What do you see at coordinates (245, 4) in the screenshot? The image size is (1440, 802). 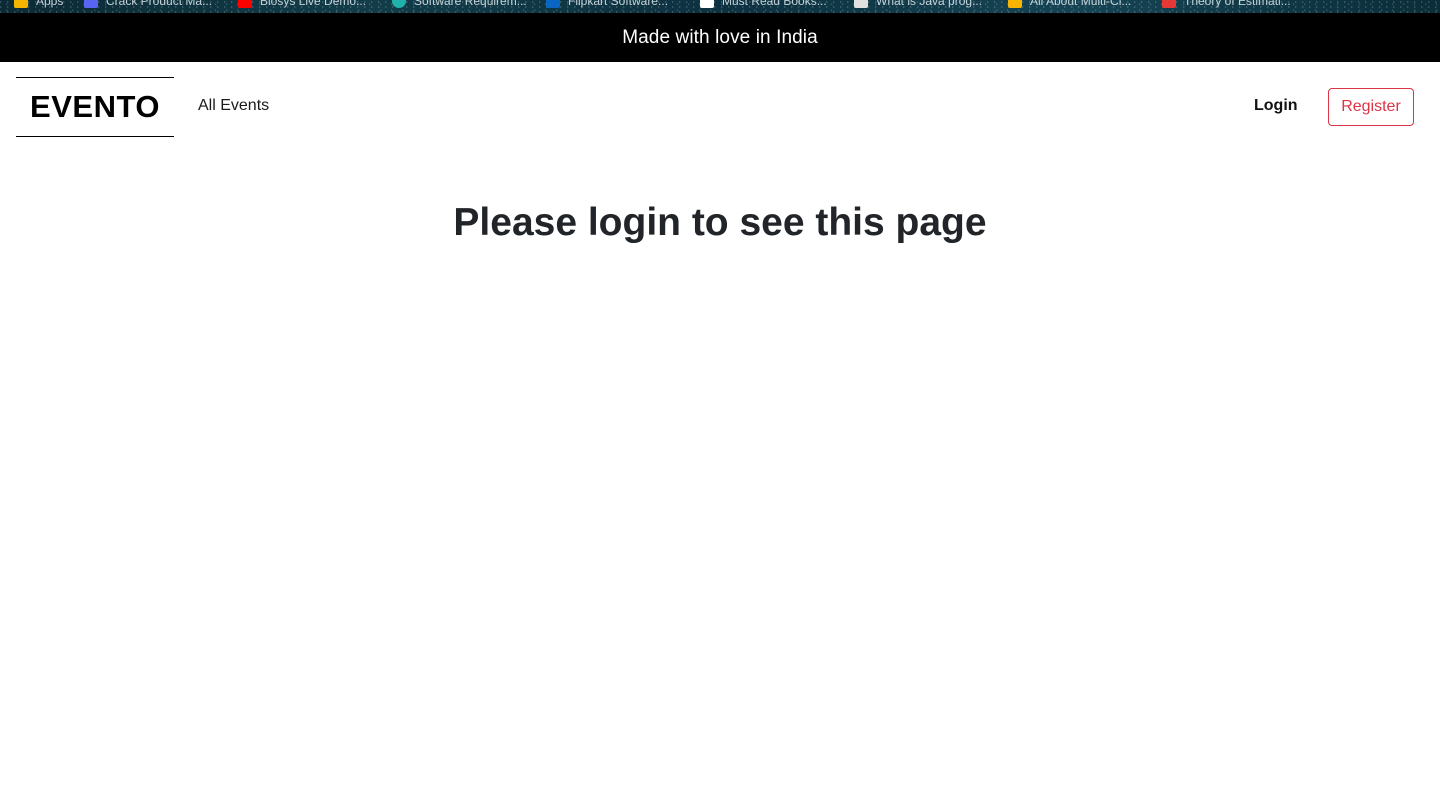 I see `youtube-icon` at bounding box center [245, 4].